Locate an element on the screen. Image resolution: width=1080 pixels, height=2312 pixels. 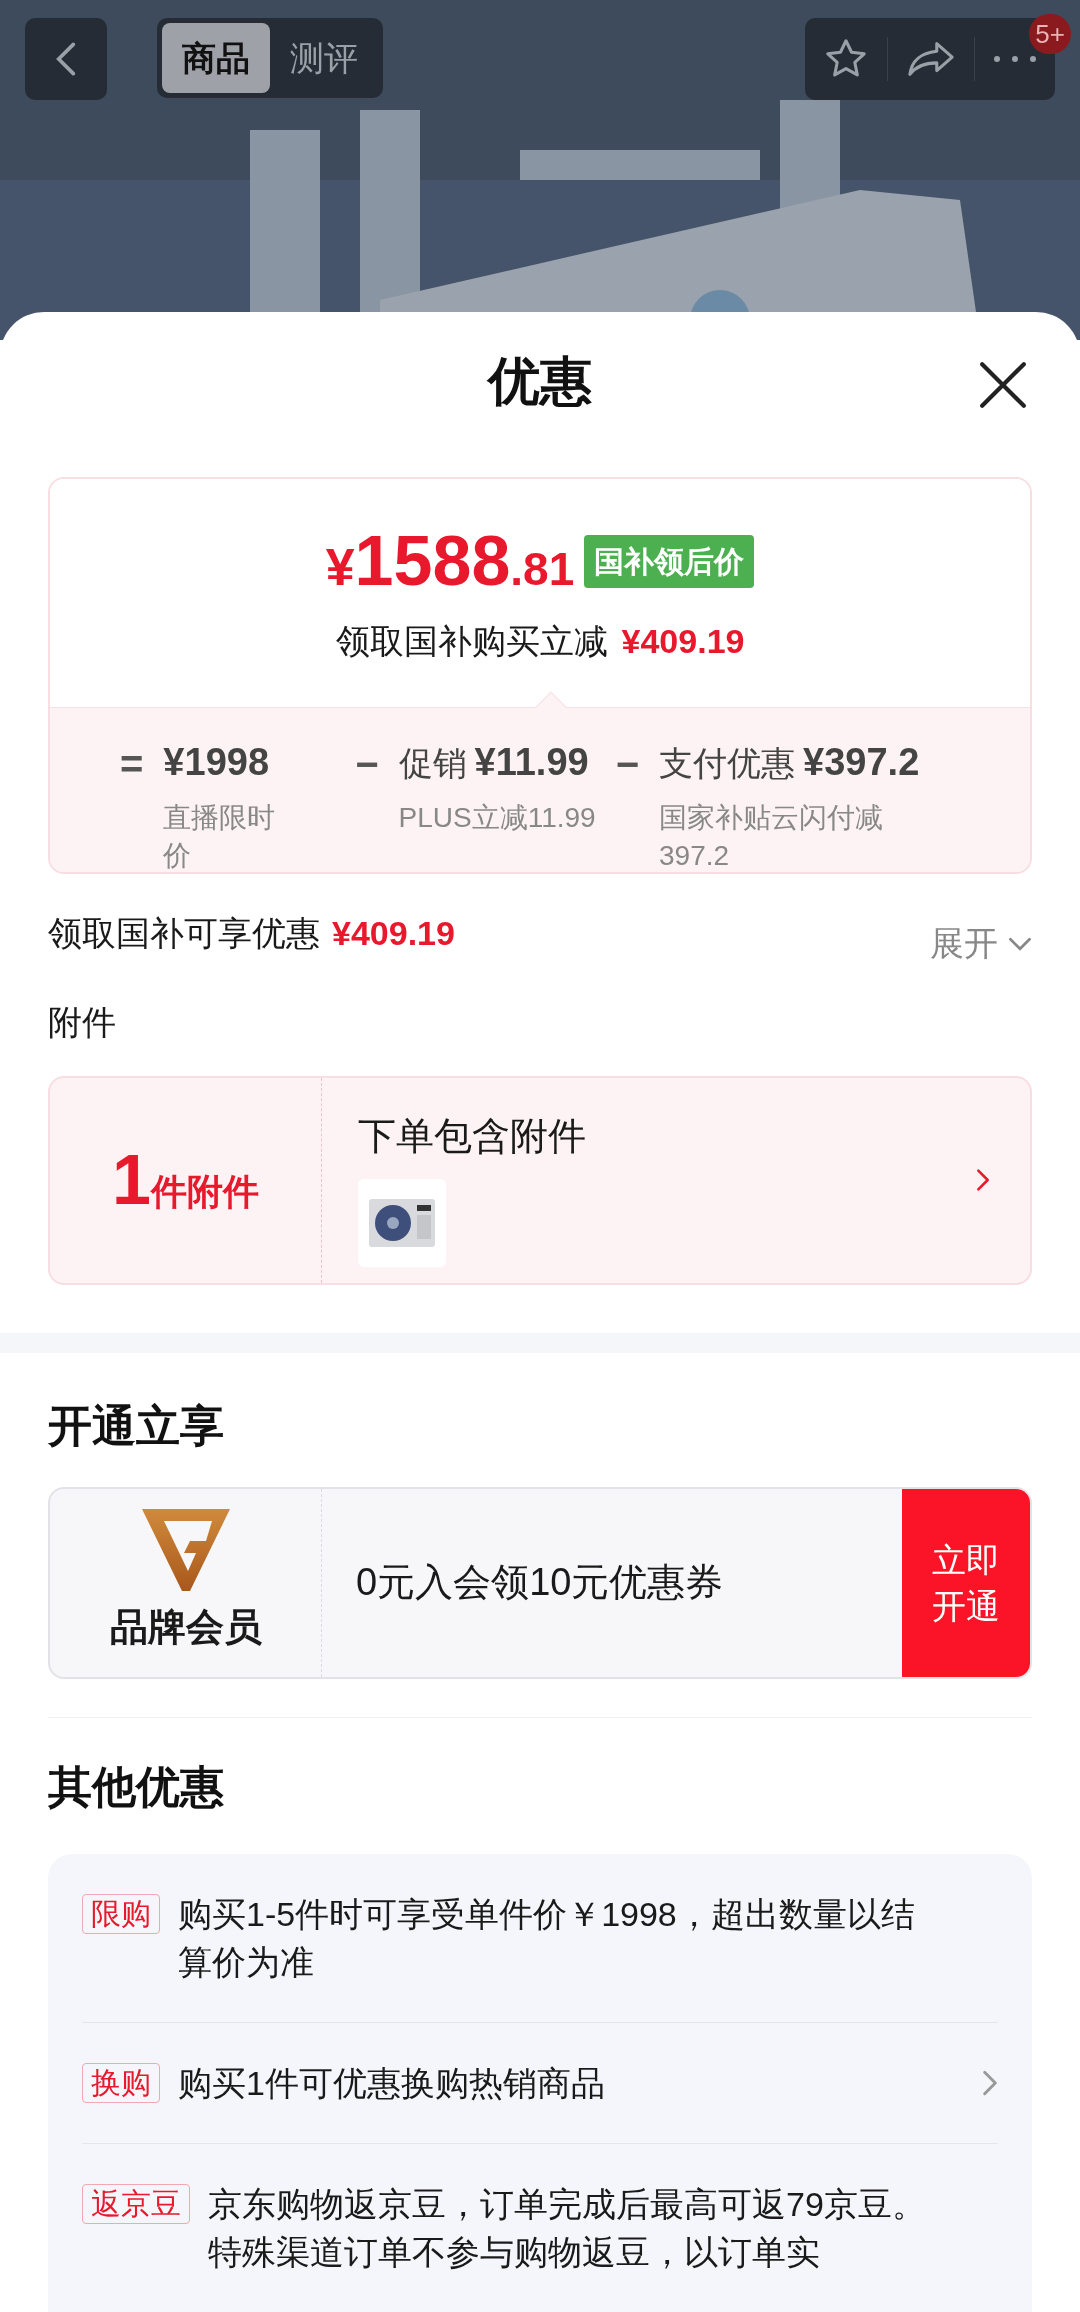
subsidy-tag: 国补领后价 is located at coordinates (669, 562).